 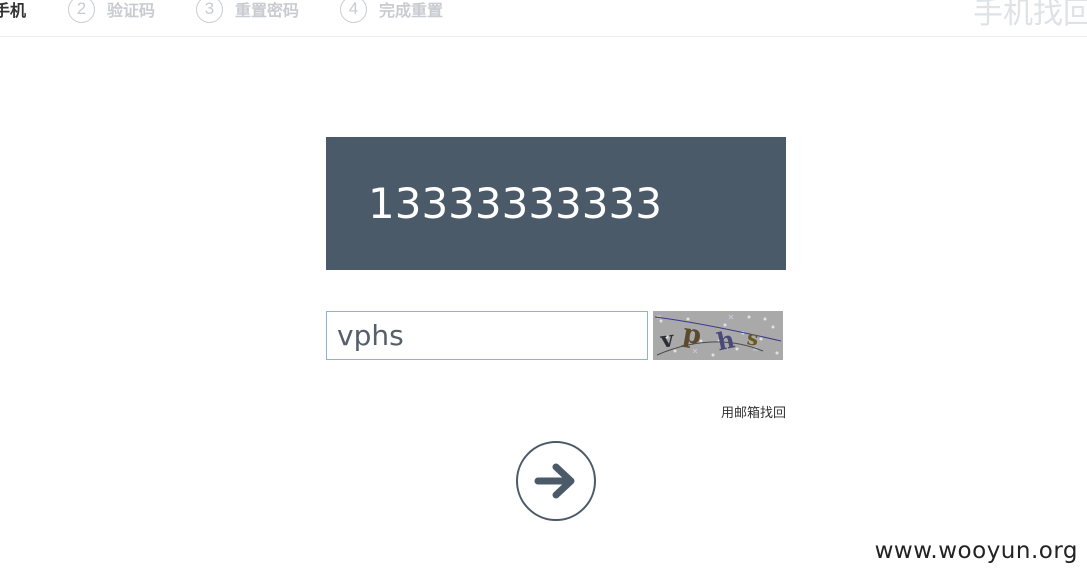 I want to click on step-2-number: 2, so click(x=81, y=11).